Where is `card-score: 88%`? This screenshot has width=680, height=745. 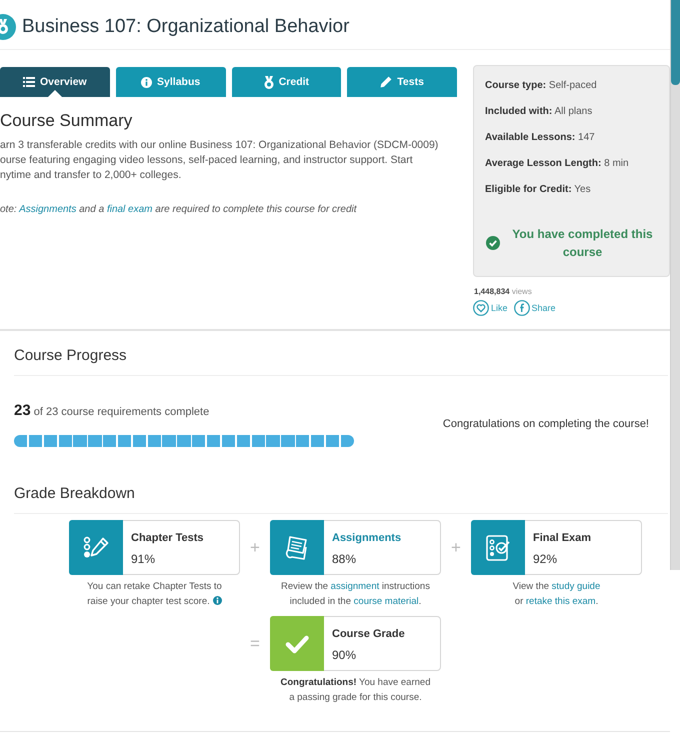 card-score: 88% is located at coordinates (345, 559).